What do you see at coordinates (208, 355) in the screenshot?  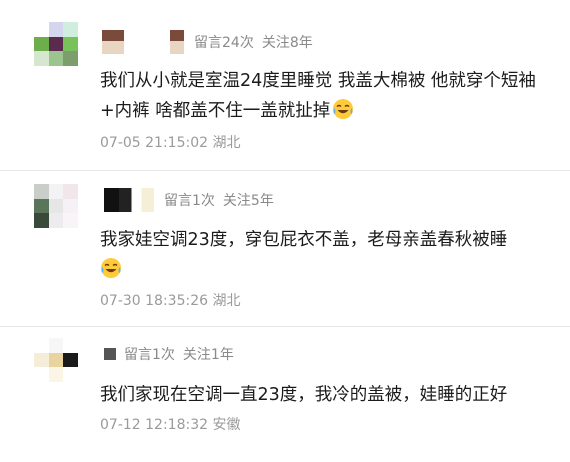 I see `follow-duration: 关注1年` at bounding box center [208, 355].